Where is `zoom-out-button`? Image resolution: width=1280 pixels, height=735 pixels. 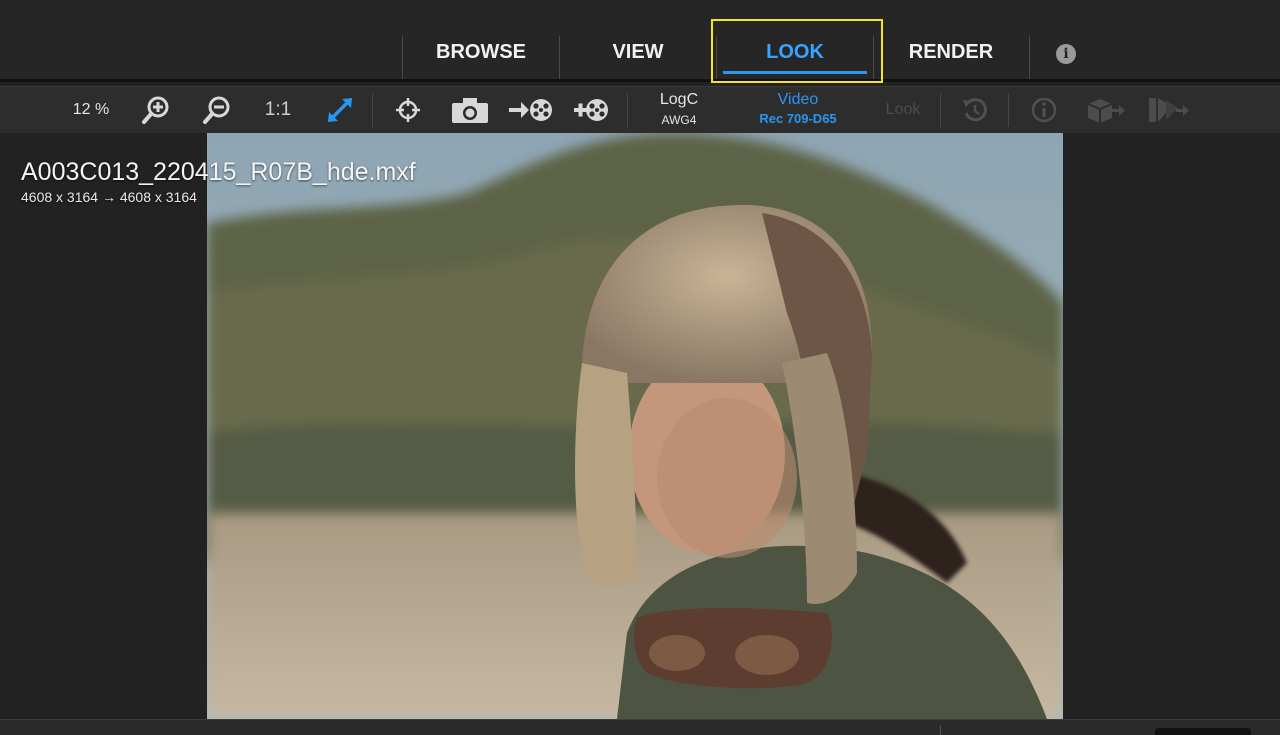
zoom-out-button is located at coordinates (217, 110).